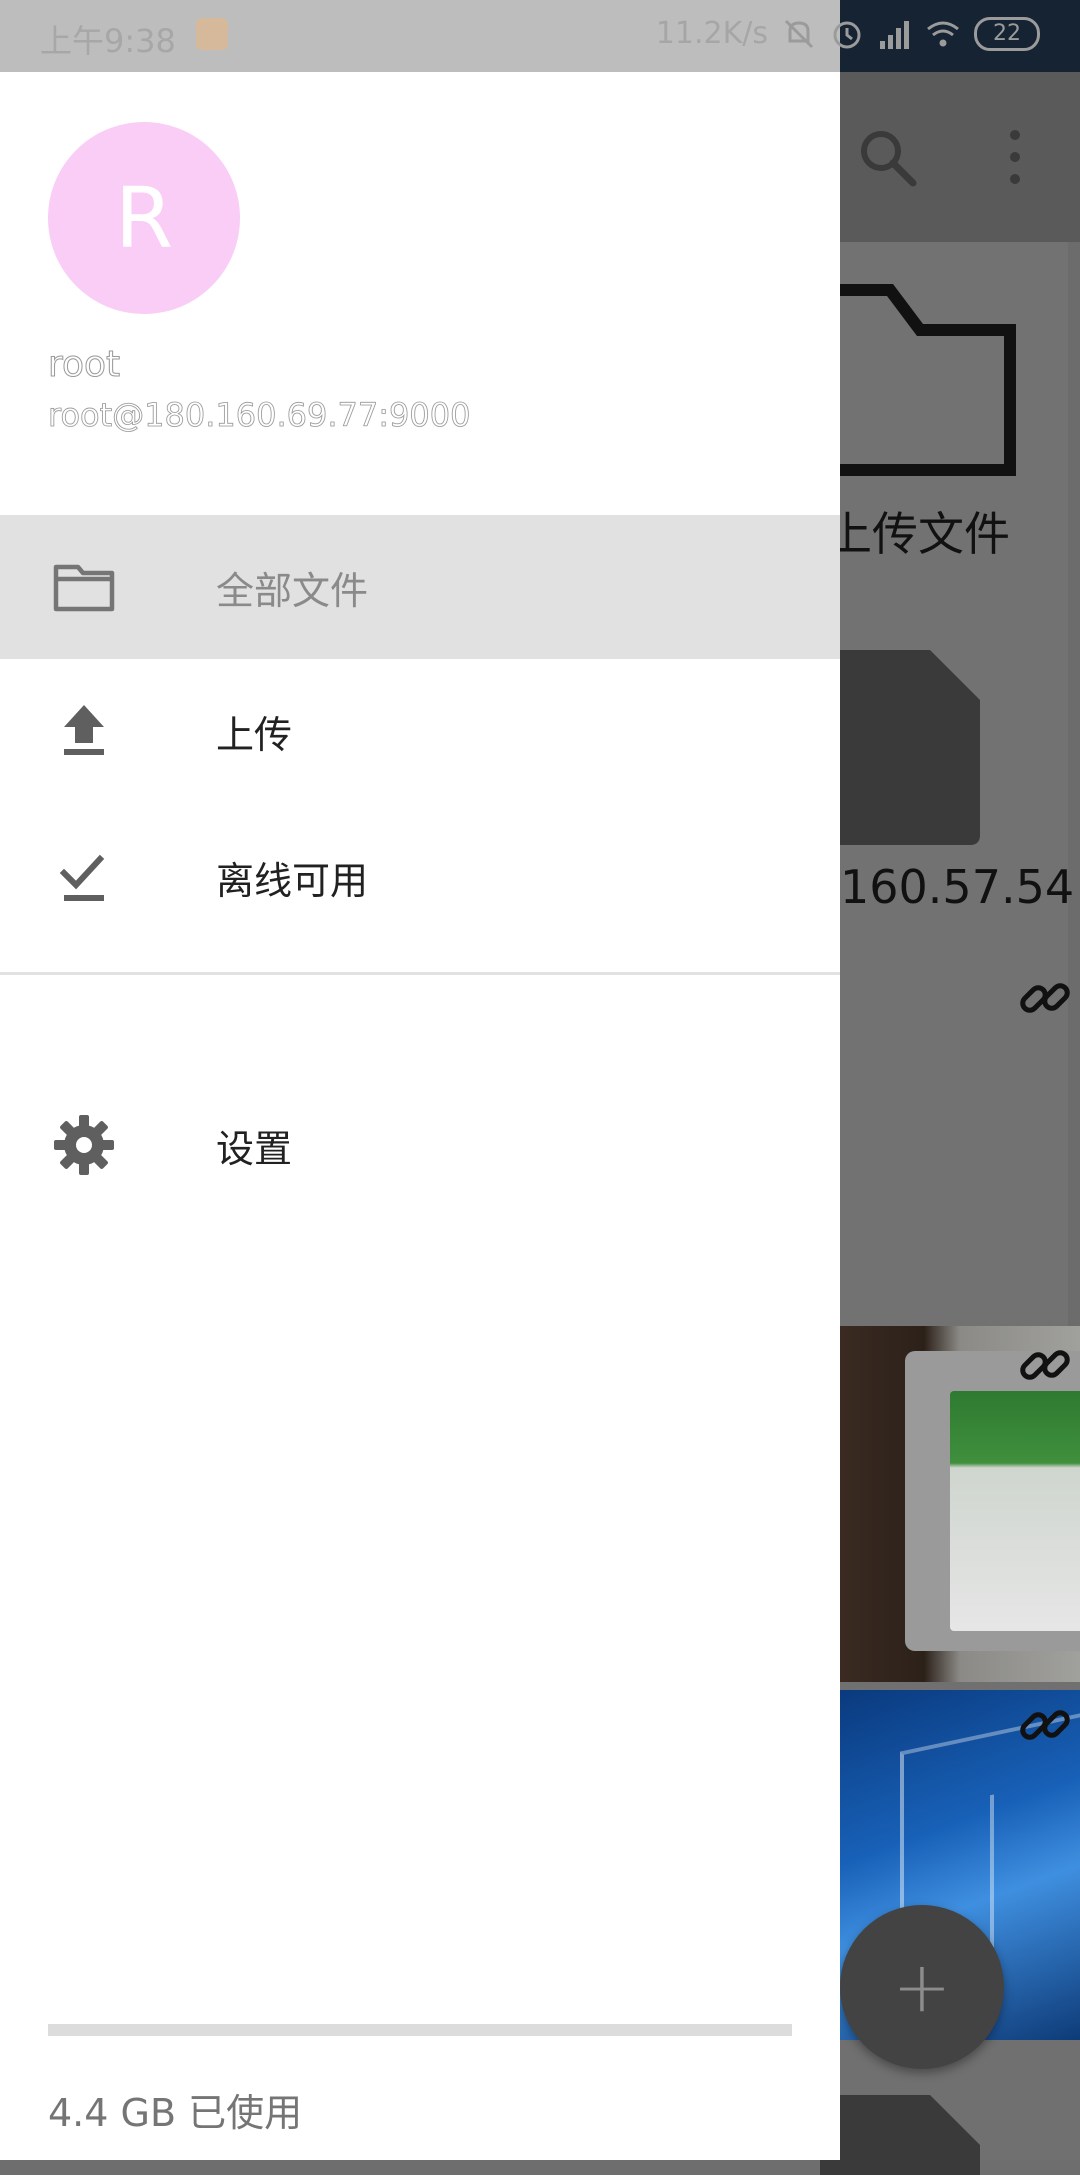 The width and height of the screenshot is (1080, 2175). I want to click on server-item-label: 160.57.54, so click(957, 887).